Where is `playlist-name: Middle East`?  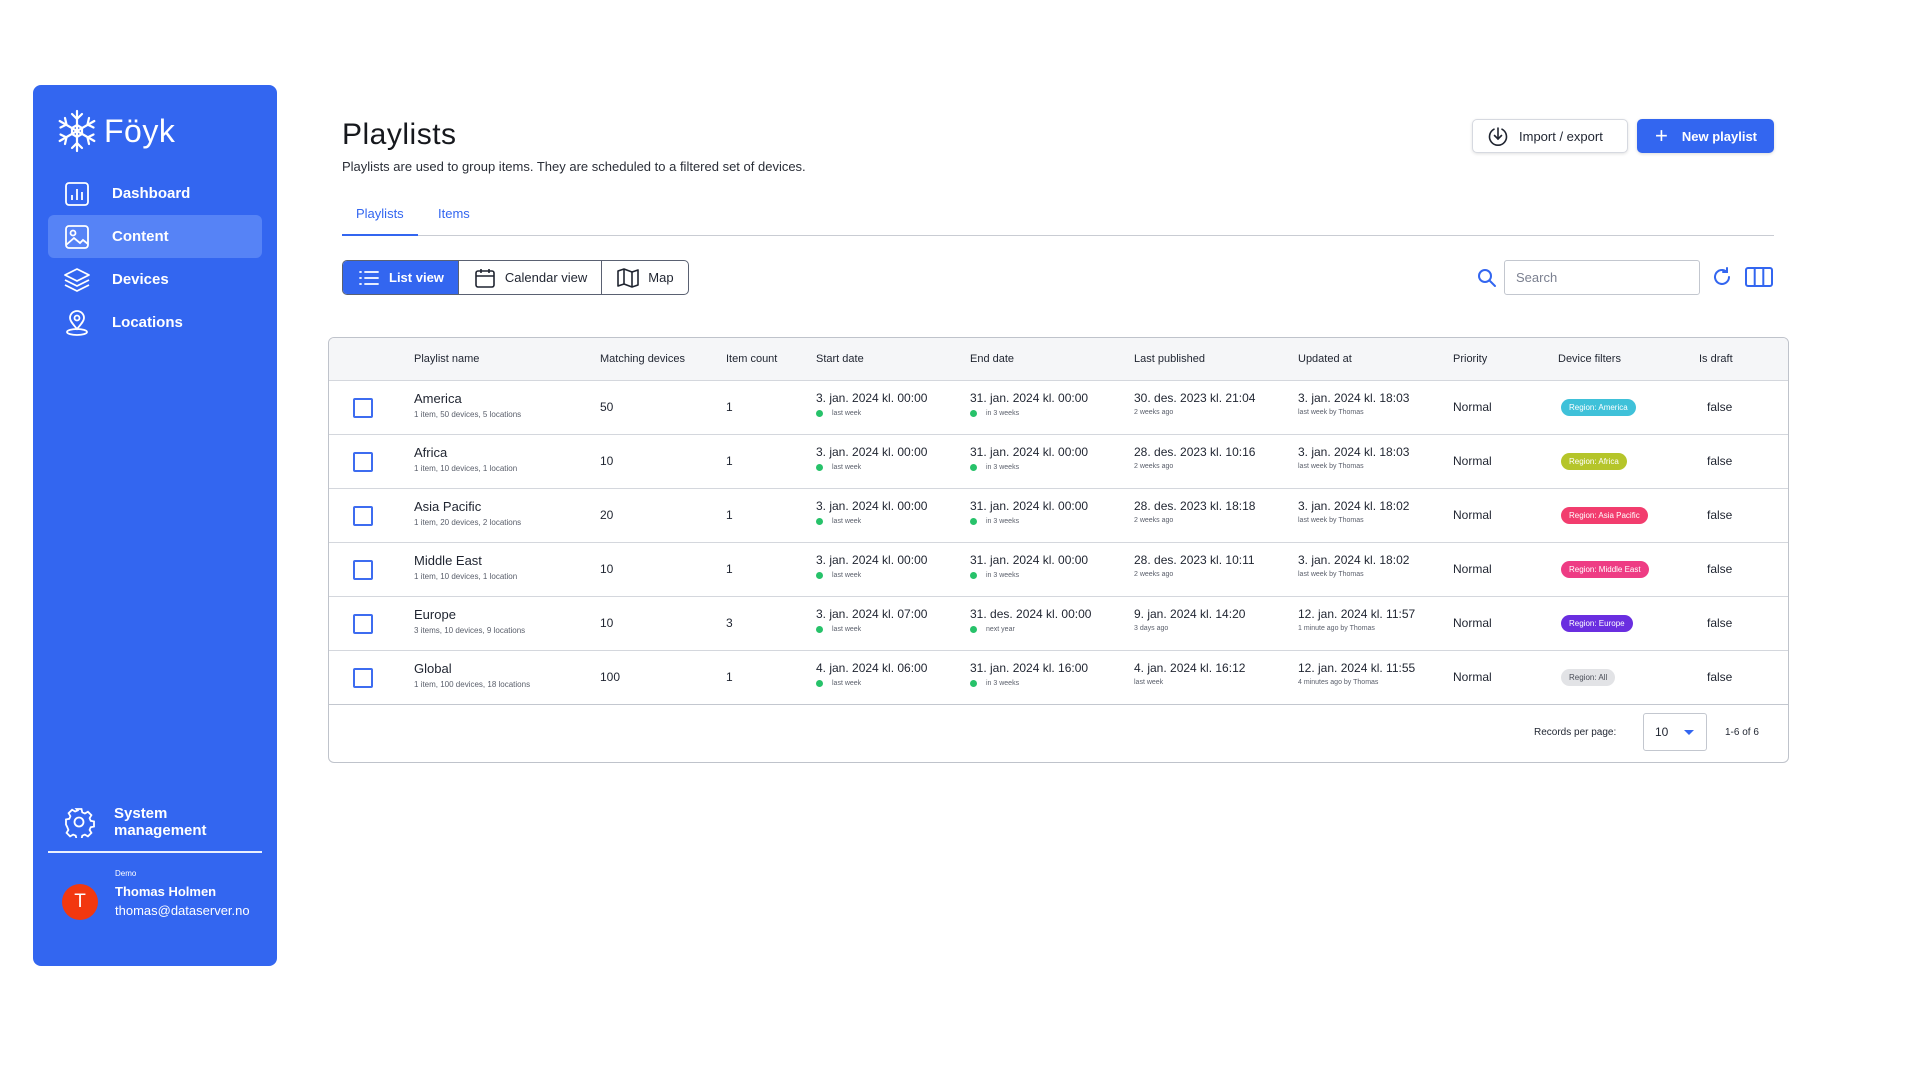 playlist-name: Middle East is located at coordinates (465, 560).